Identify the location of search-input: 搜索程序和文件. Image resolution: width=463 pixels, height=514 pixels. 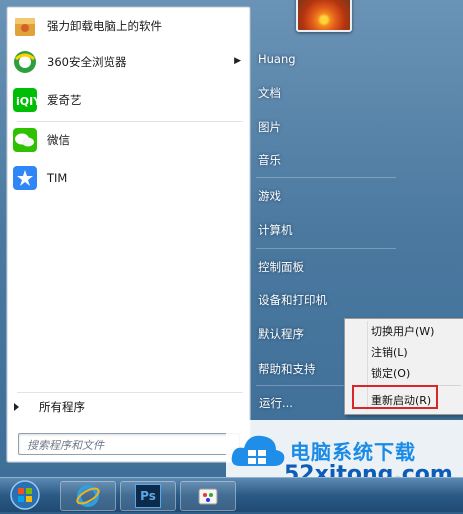
(129, 444).